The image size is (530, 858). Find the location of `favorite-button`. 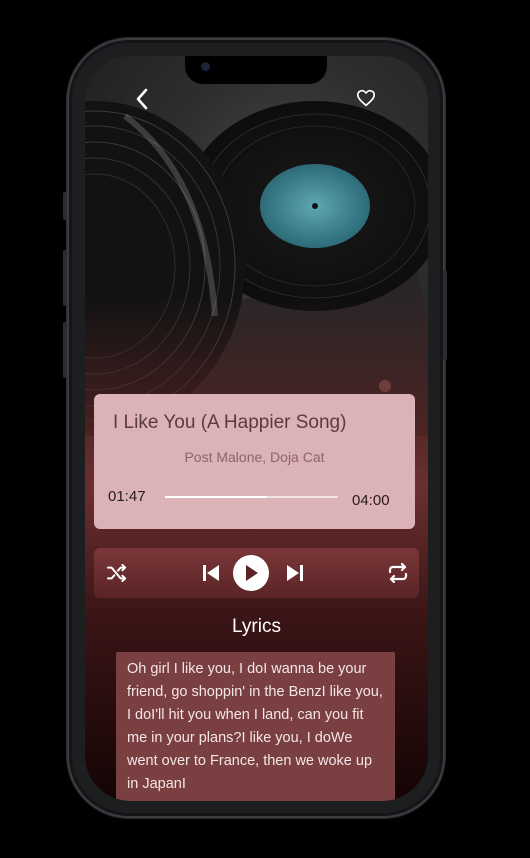

favorite-button is located at coordinates (366, 98).